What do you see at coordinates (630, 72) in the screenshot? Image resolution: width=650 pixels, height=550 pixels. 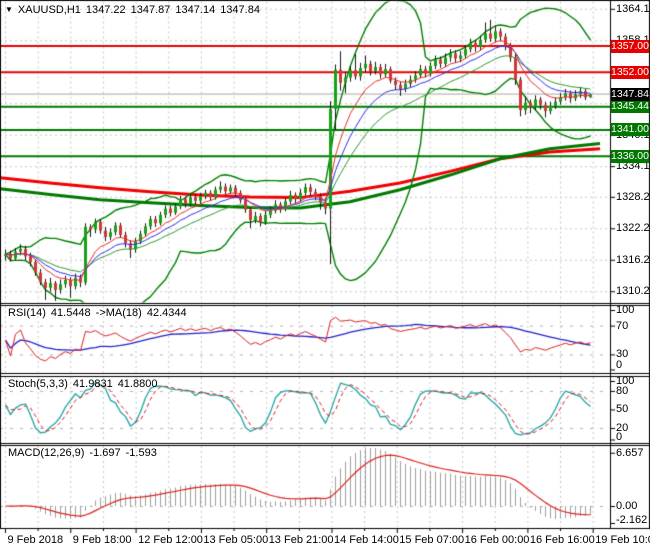 I see `price-level-badge: 1352.00` at bounding box center [630, 72].